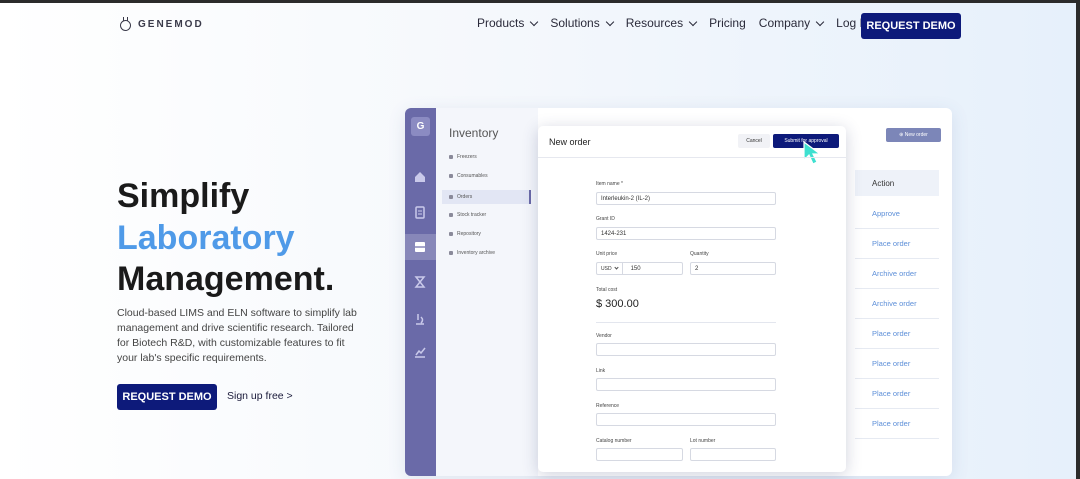 This screenshot has width=1080, height=479. What do you see at coordinates (614, 441) in the screenshot?
I see `catalog-number-label: Catalog number` at bounding box center [614, 441].